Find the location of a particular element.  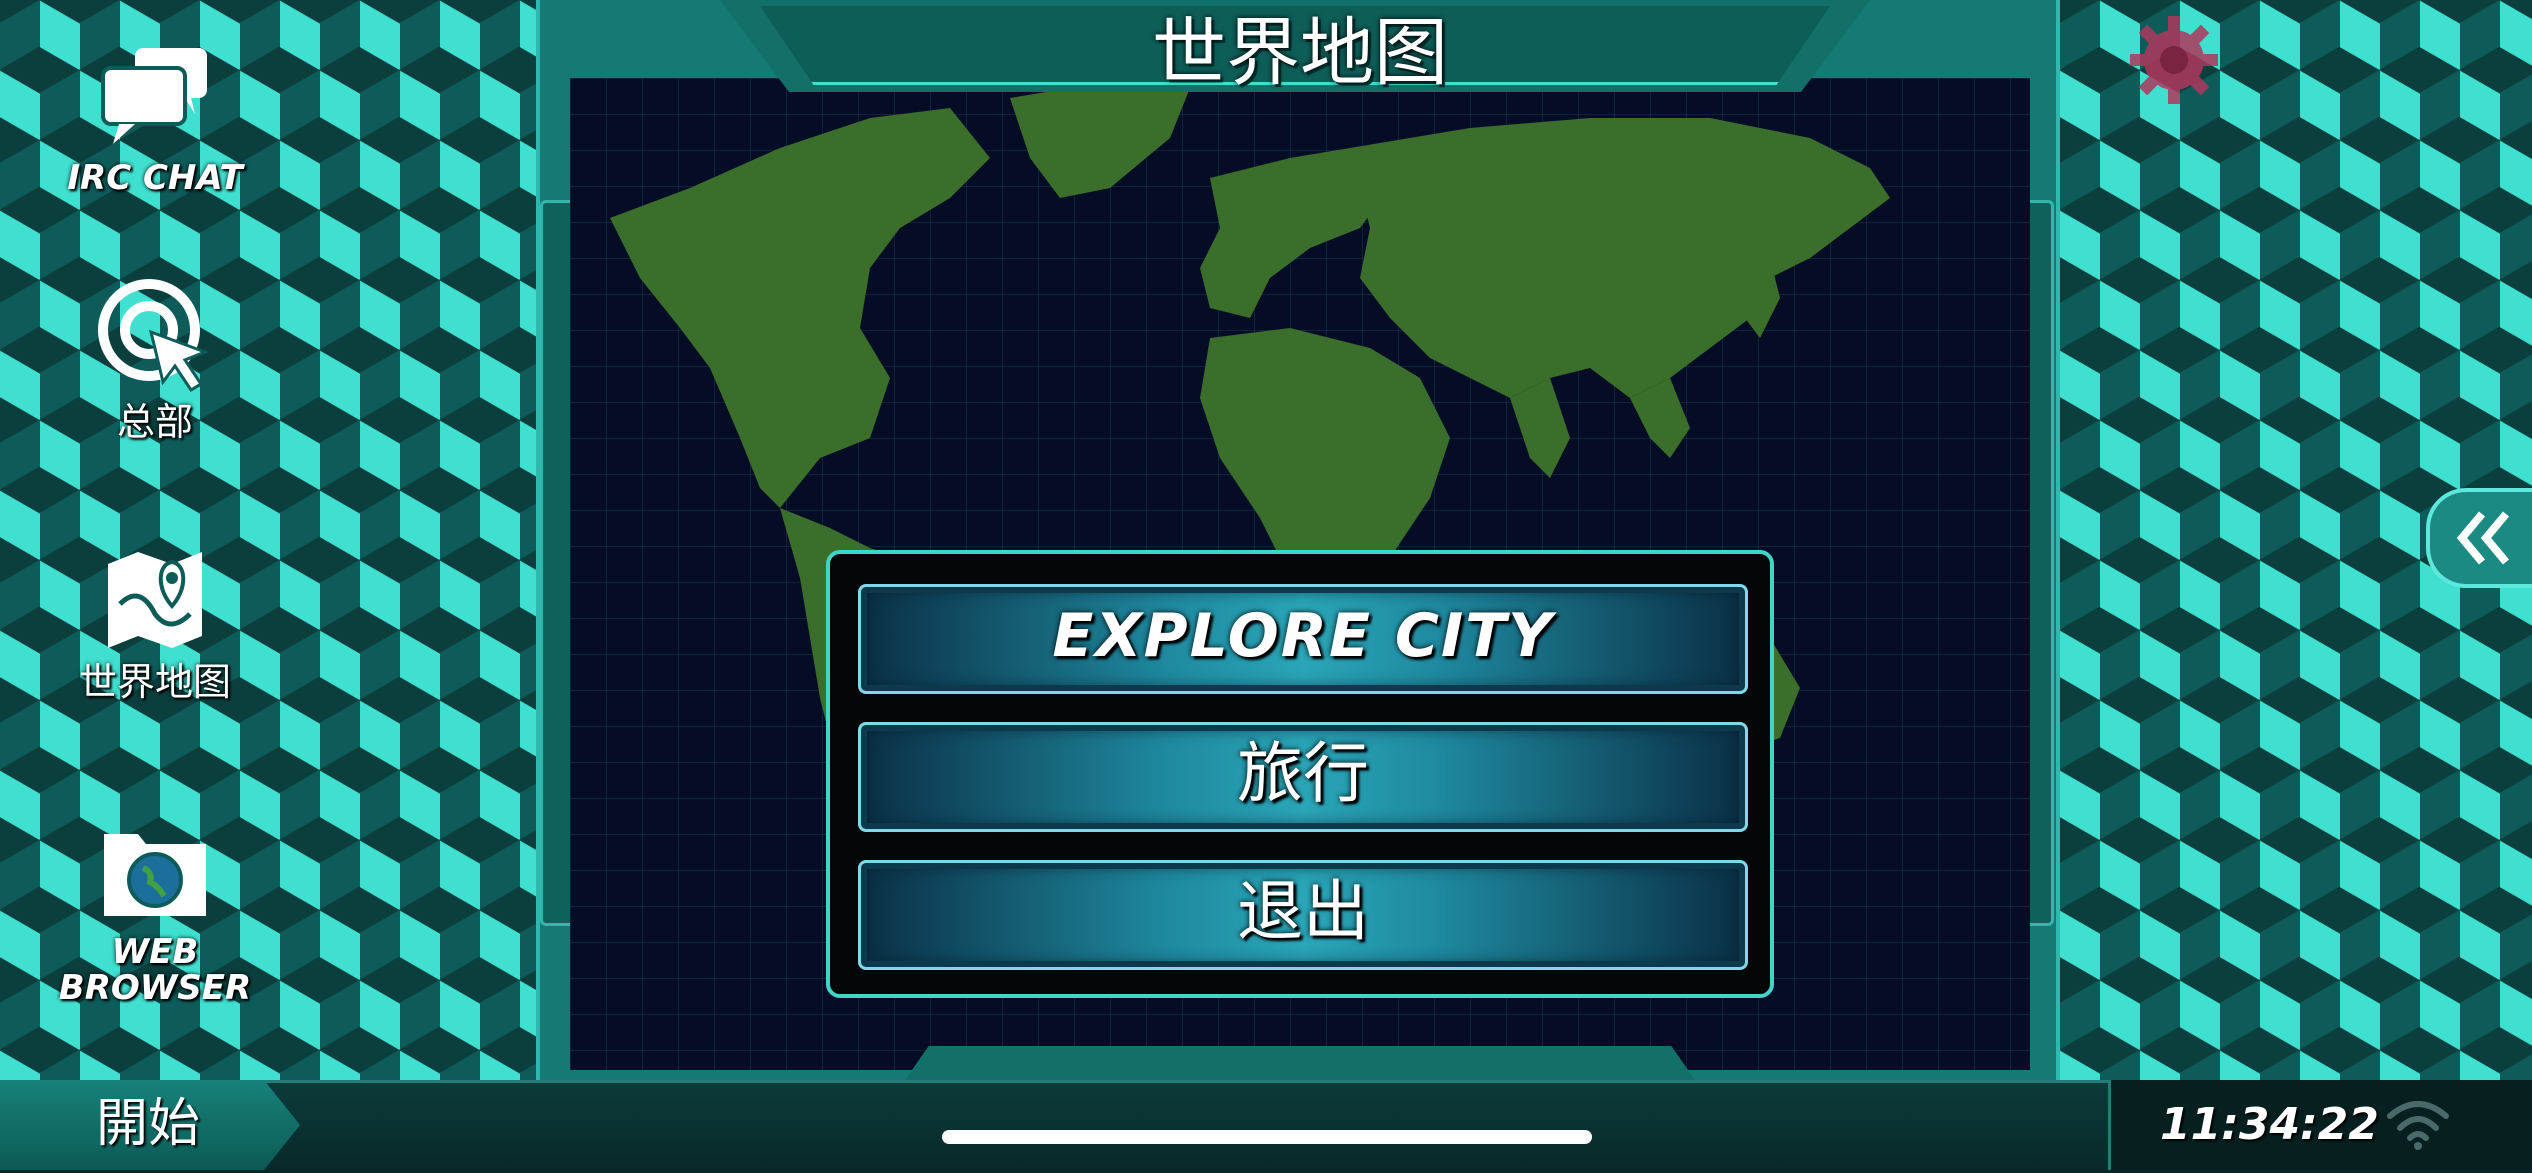

web-browser-shortcut: WEB BROWSER is located at coordinates (155, 913).